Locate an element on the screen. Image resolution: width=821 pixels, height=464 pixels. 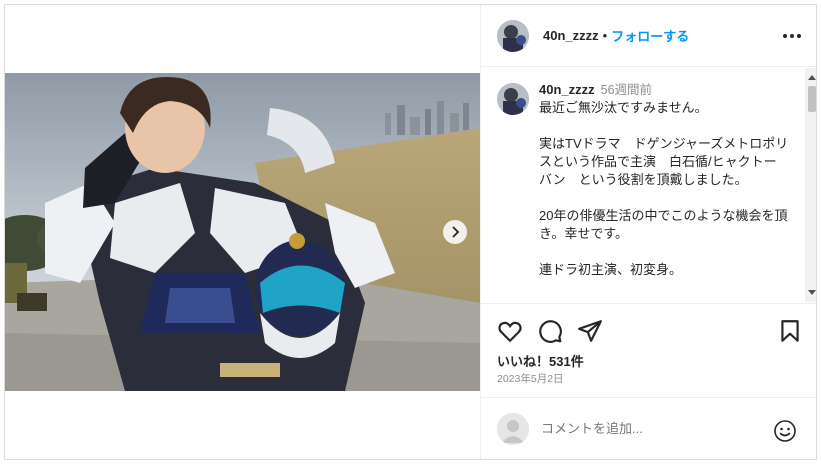
next-image-button is located at coordinates (455, 232).